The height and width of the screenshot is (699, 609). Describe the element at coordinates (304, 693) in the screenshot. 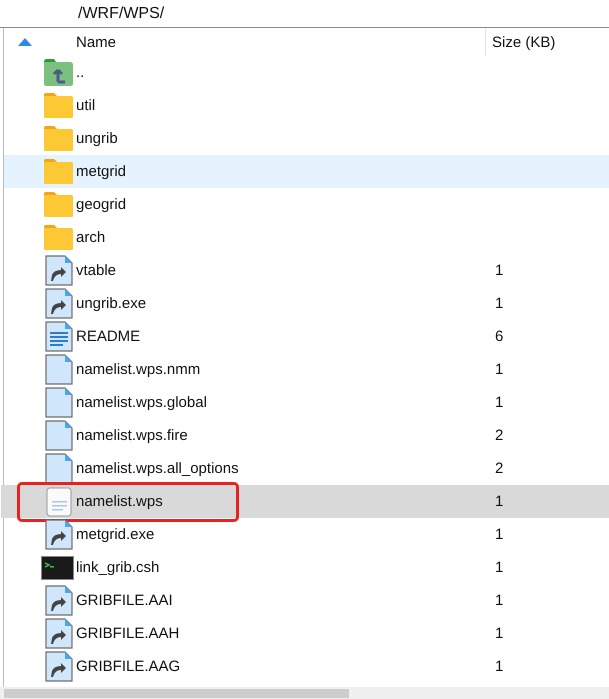

I see `horizontal-scrollbar` at that location.